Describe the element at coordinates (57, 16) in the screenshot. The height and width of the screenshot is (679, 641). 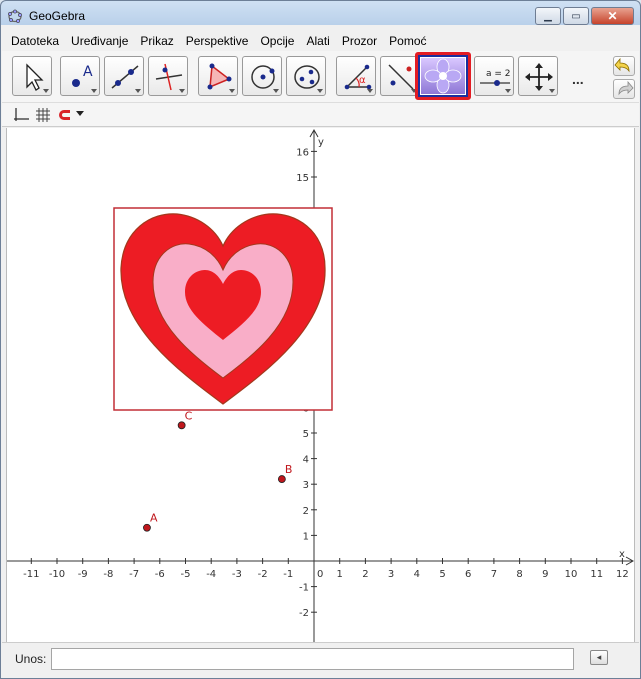
I see `window-title: GeoGebra` at that location.